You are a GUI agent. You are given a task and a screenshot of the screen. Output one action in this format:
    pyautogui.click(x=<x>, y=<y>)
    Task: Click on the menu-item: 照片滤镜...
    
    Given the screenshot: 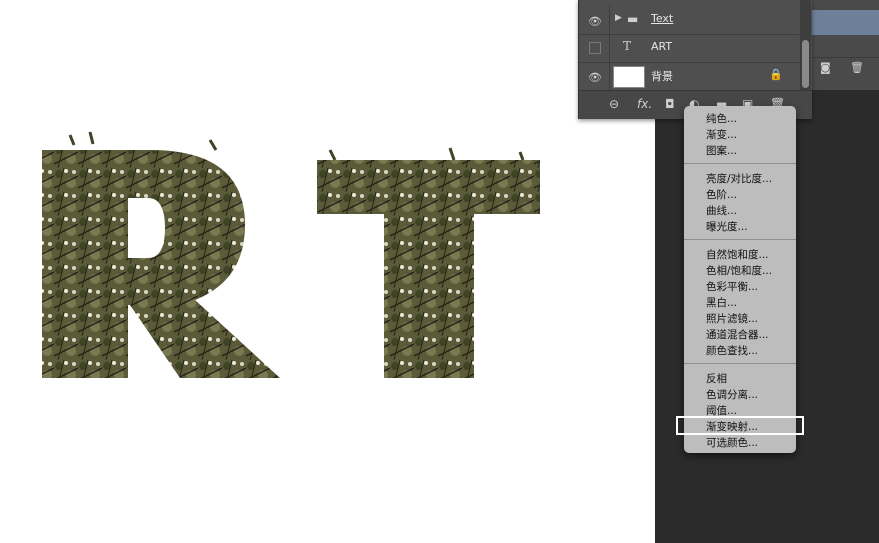 What is the action you would take?
    pyautogui.click(x=732, y=318)
    